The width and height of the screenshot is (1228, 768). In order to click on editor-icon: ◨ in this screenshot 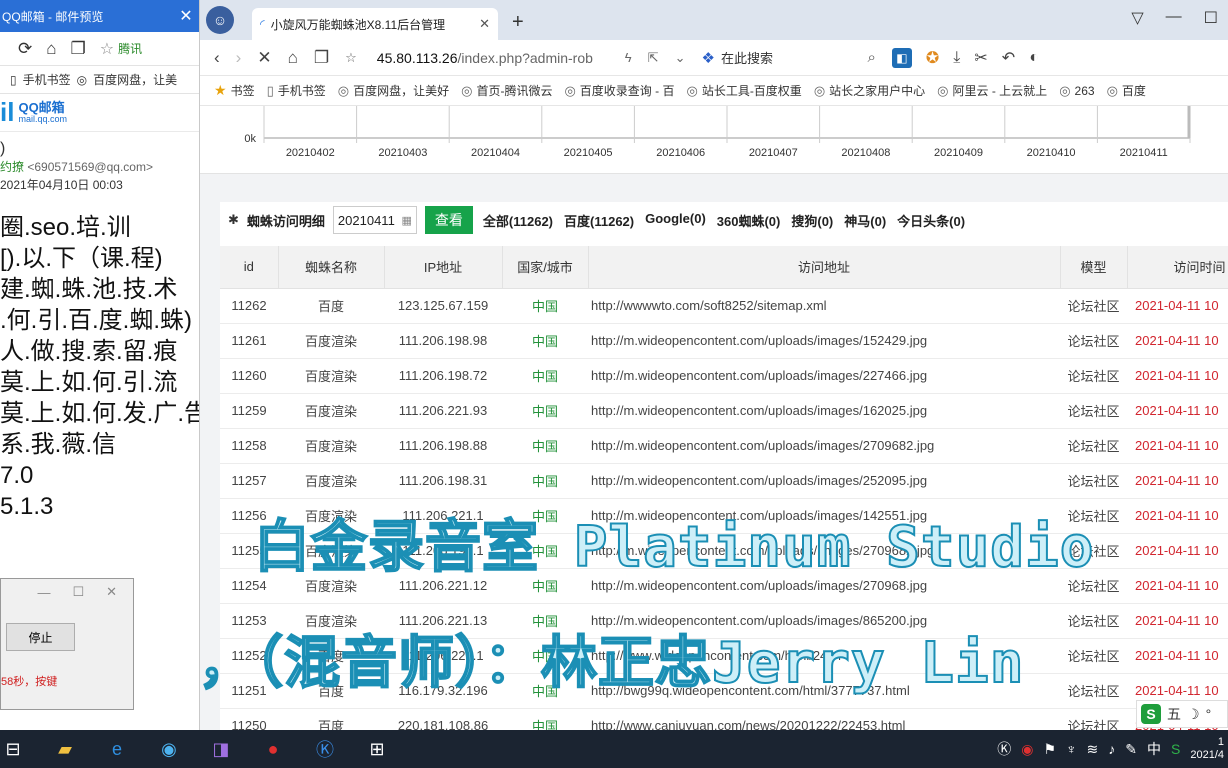, I will do `click(221, 749)`.